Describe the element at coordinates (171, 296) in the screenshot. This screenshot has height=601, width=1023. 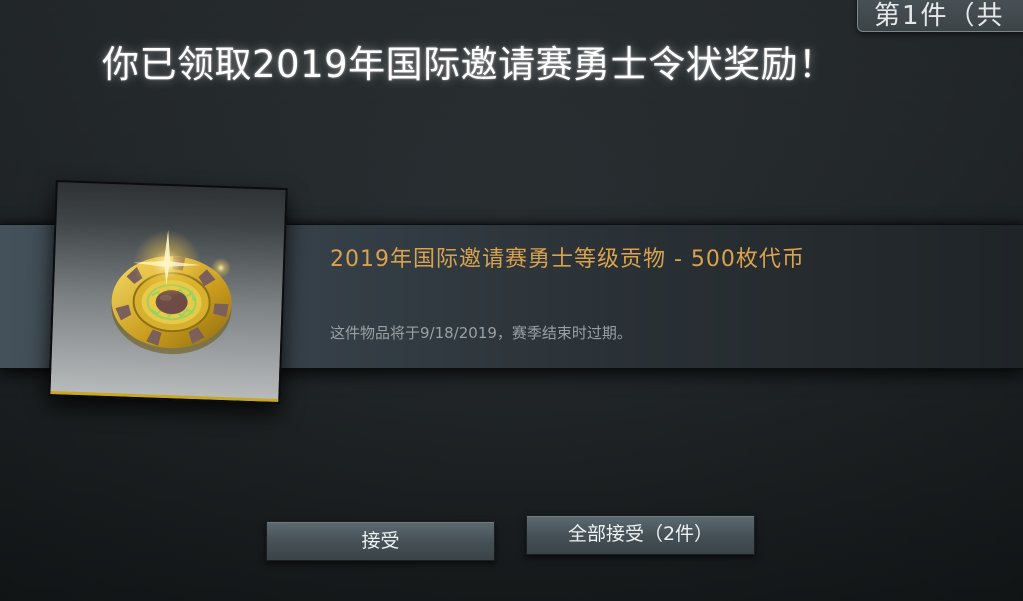
I see `gold-token-coin-icon` at that location.